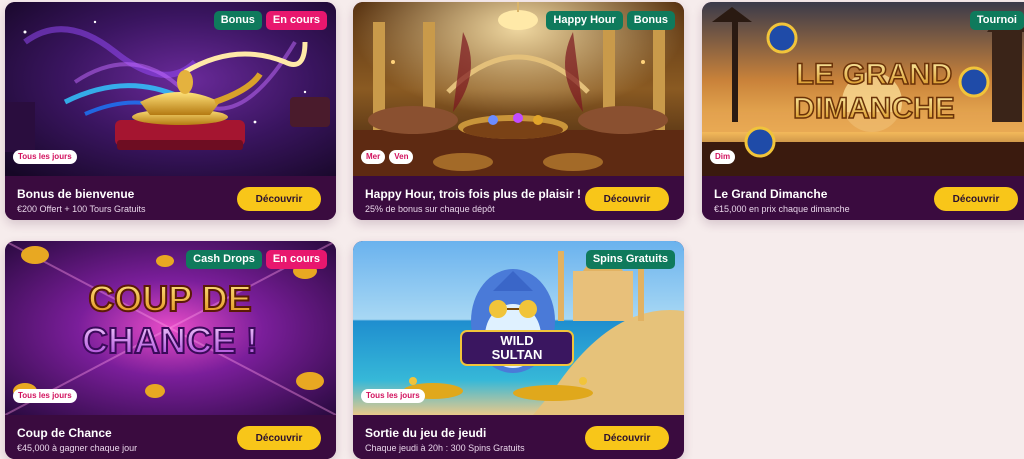 Image resolution: width=1024 pixels, height=459 pixels. I want to click on promo-subtitle: €15,000 en prix chaque dimanche, so click(782, 209).